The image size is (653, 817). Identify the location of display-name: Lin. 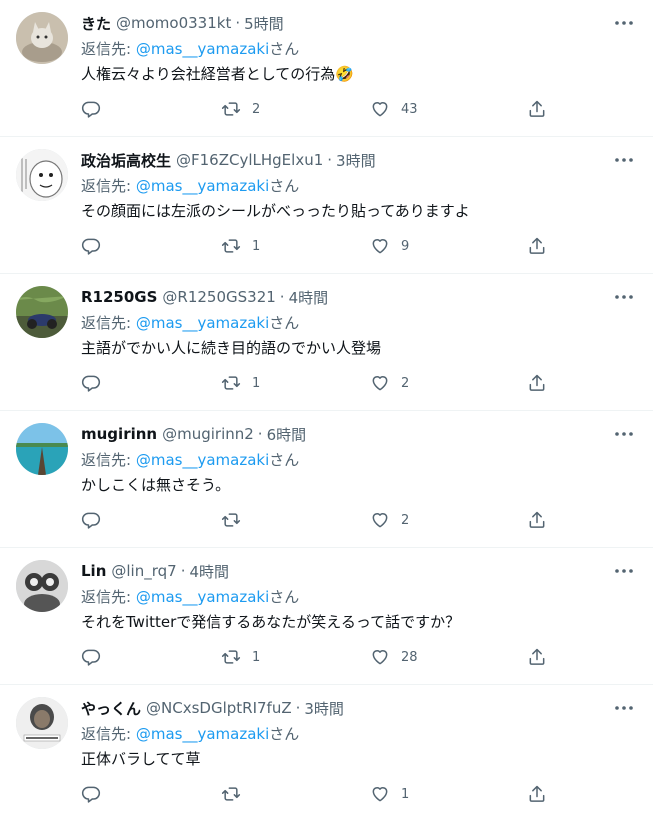
(93, 571).